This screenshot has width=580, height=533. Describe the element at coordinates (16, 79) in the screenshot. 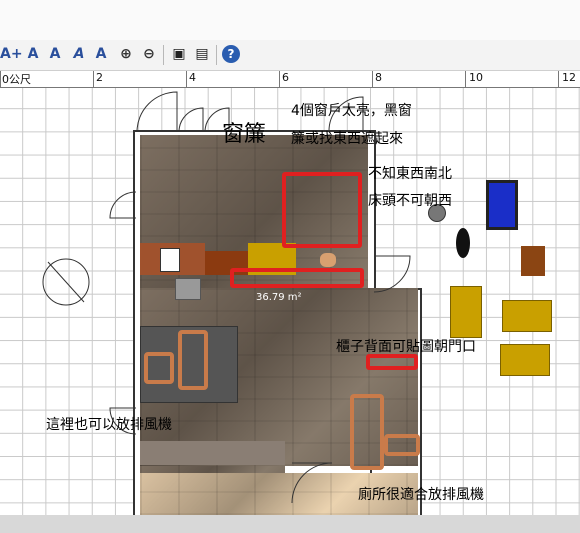

I see `ruler-label: 0公尺` at that location.